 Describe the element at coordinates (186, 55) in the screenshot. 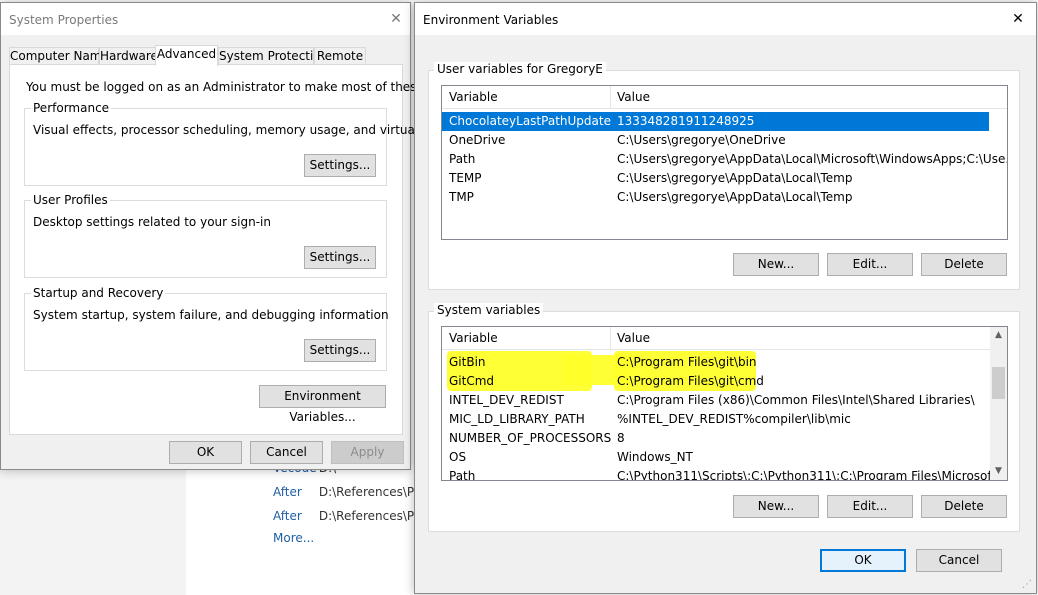

I see `tab-advanced: Advanced` at that location.